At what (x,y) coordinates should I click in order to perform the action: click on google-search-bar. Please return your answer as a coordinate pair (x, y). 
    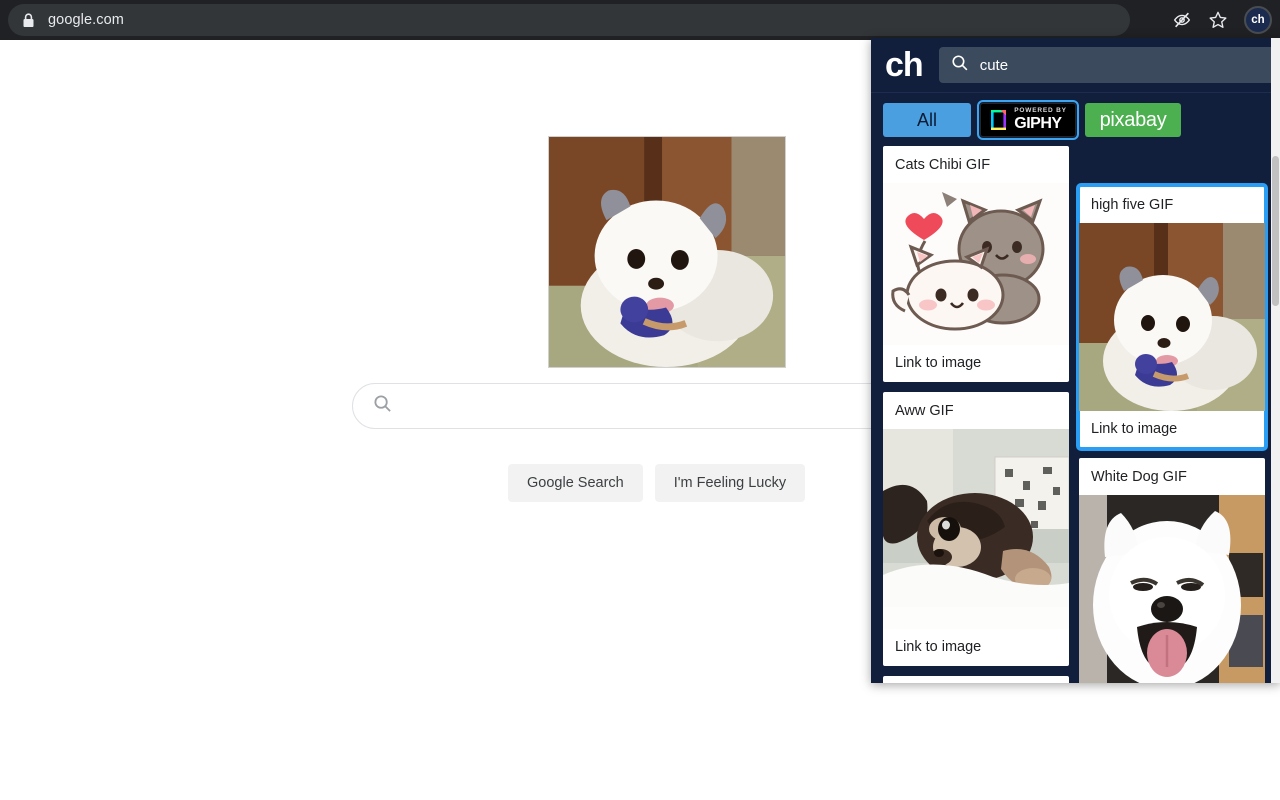
    Looking at the image, I should click on (632, 406).